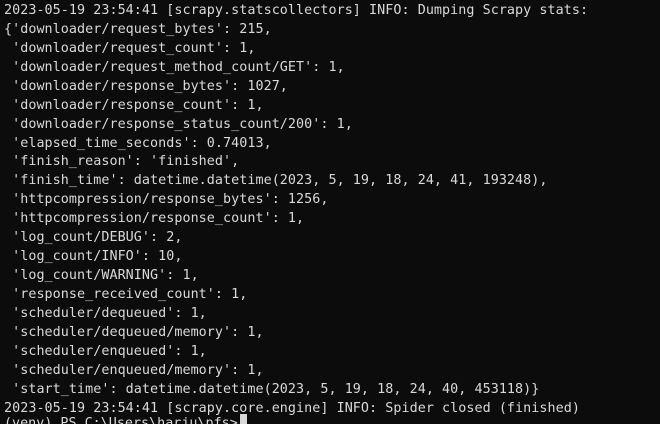  What do you see at coordinates (134, 332) in the screenshot?
I see `log-line: 'scheduler/dequeued/memory': 1,` at bounding box center [134, 332].